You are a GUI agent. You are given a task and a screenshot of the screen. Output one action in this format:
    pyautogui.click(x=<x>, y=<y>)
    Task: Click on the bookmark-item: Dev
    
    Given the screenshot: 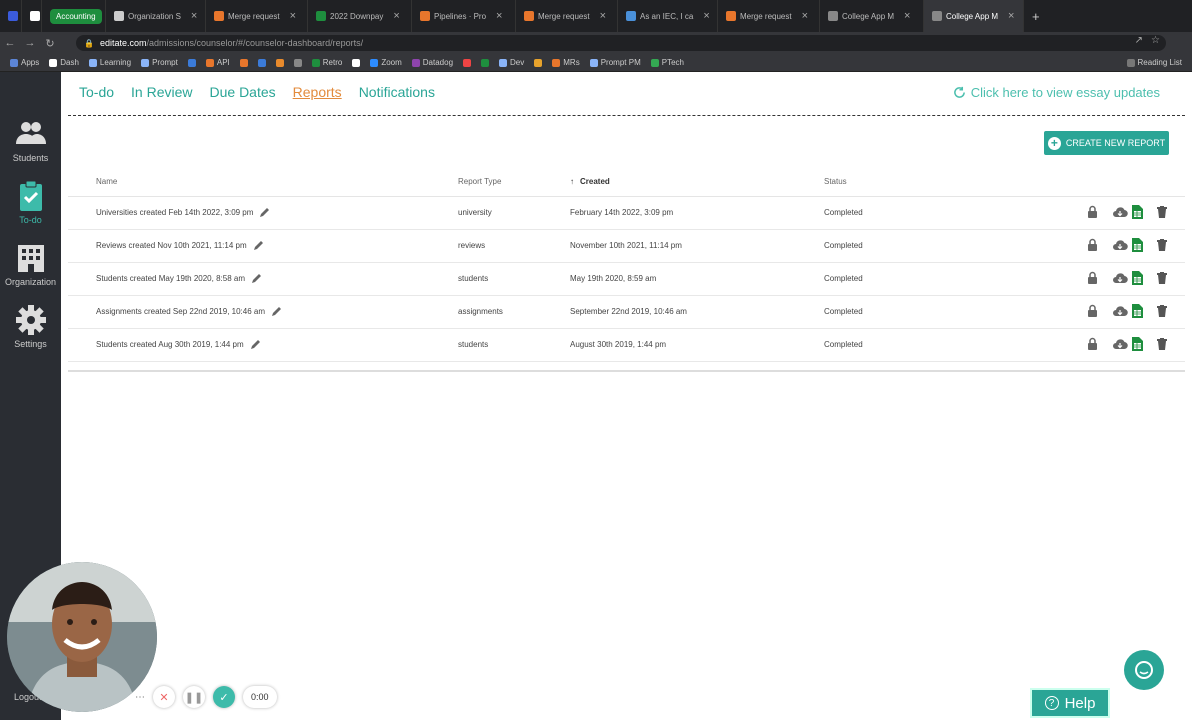 What is the action you would take?
    pyautogui.click(x=511, y=62)
    